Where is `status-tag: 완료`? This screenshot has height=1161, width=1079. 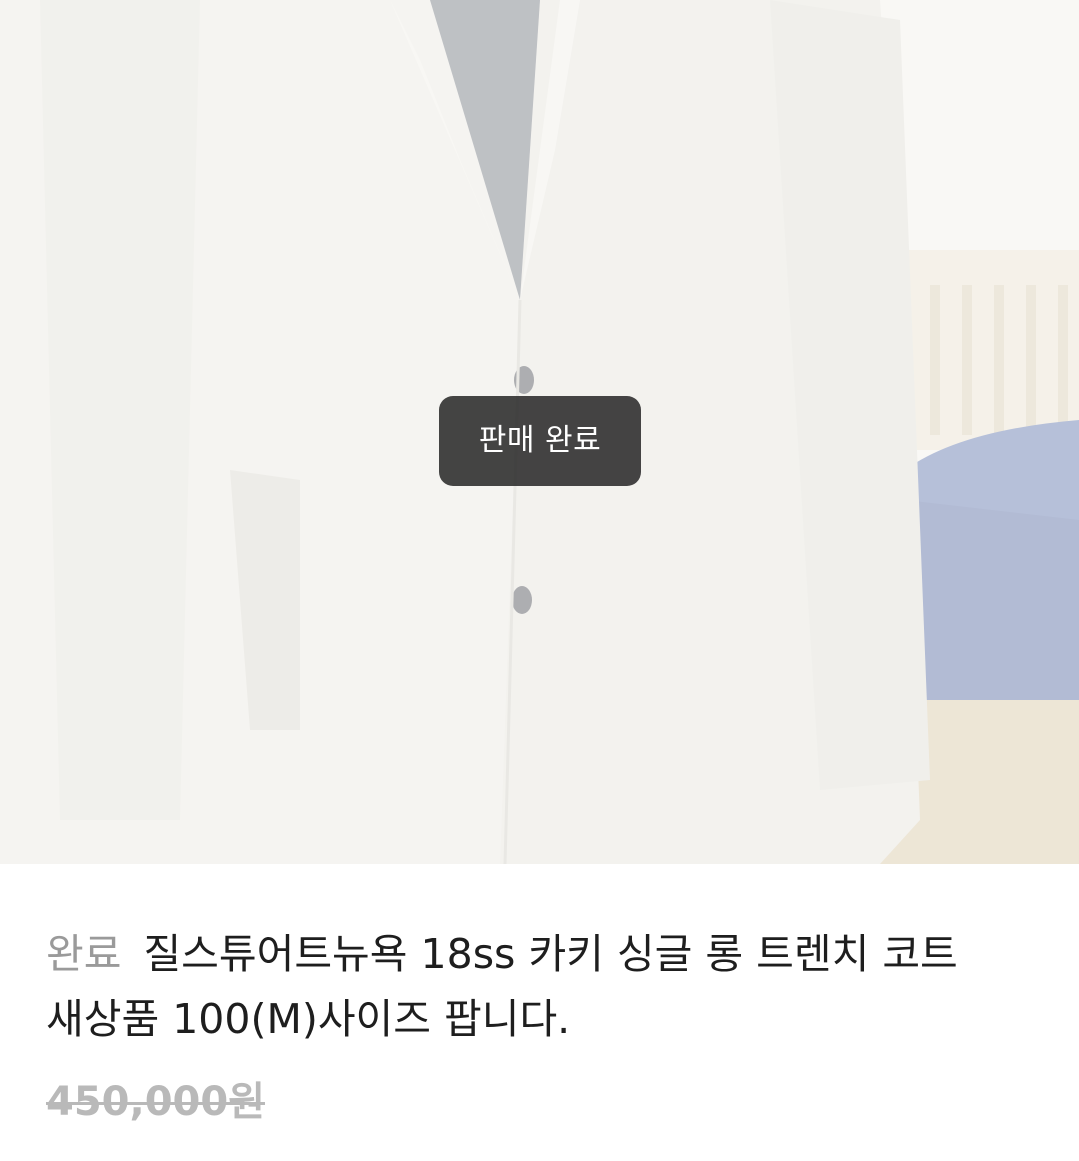
status-tag: 완료 is located at coordinates (84, 954).